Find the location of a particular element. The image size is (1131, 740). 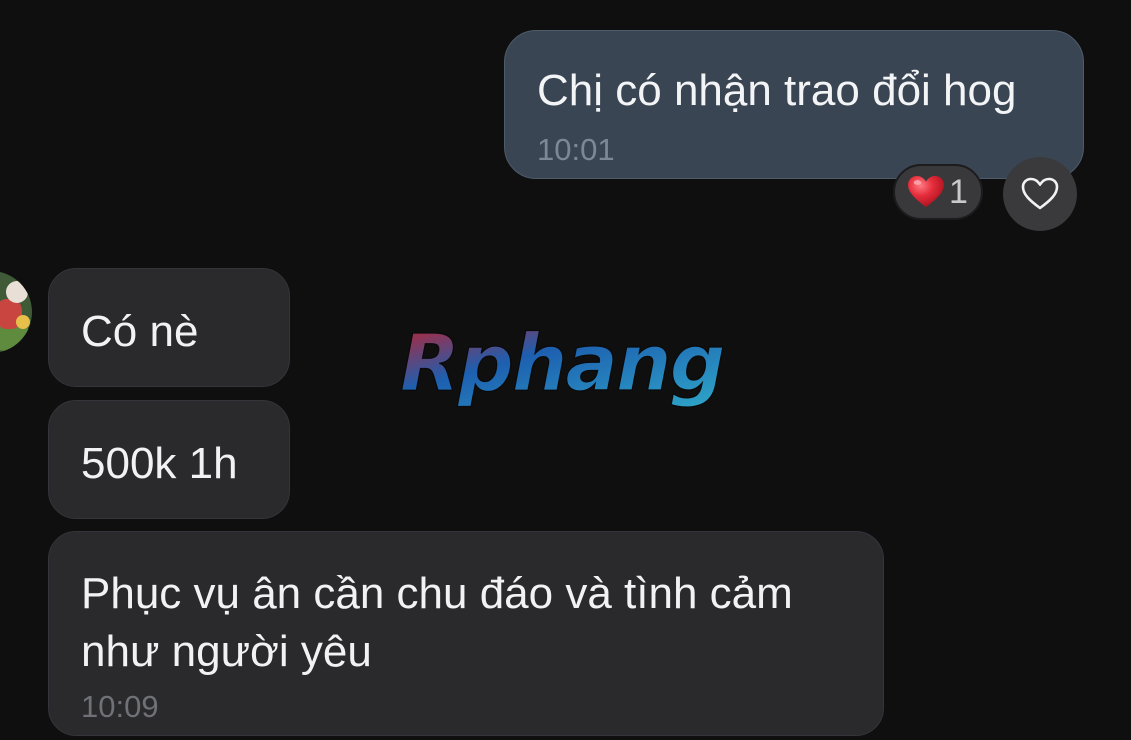

message-text: Chị có nhận trao đổi hog is located at coordinates (777, 90).